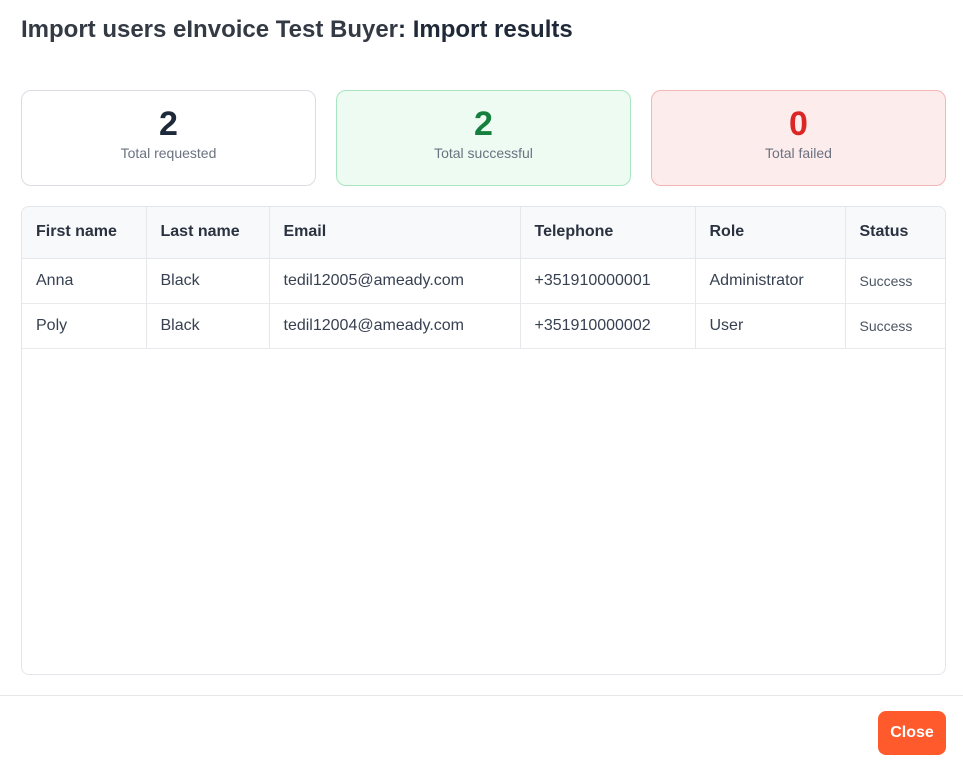  Describe the element at coordinates (798, 153) in the screenshot. I see `total-failed-label: Total failed` at that location.